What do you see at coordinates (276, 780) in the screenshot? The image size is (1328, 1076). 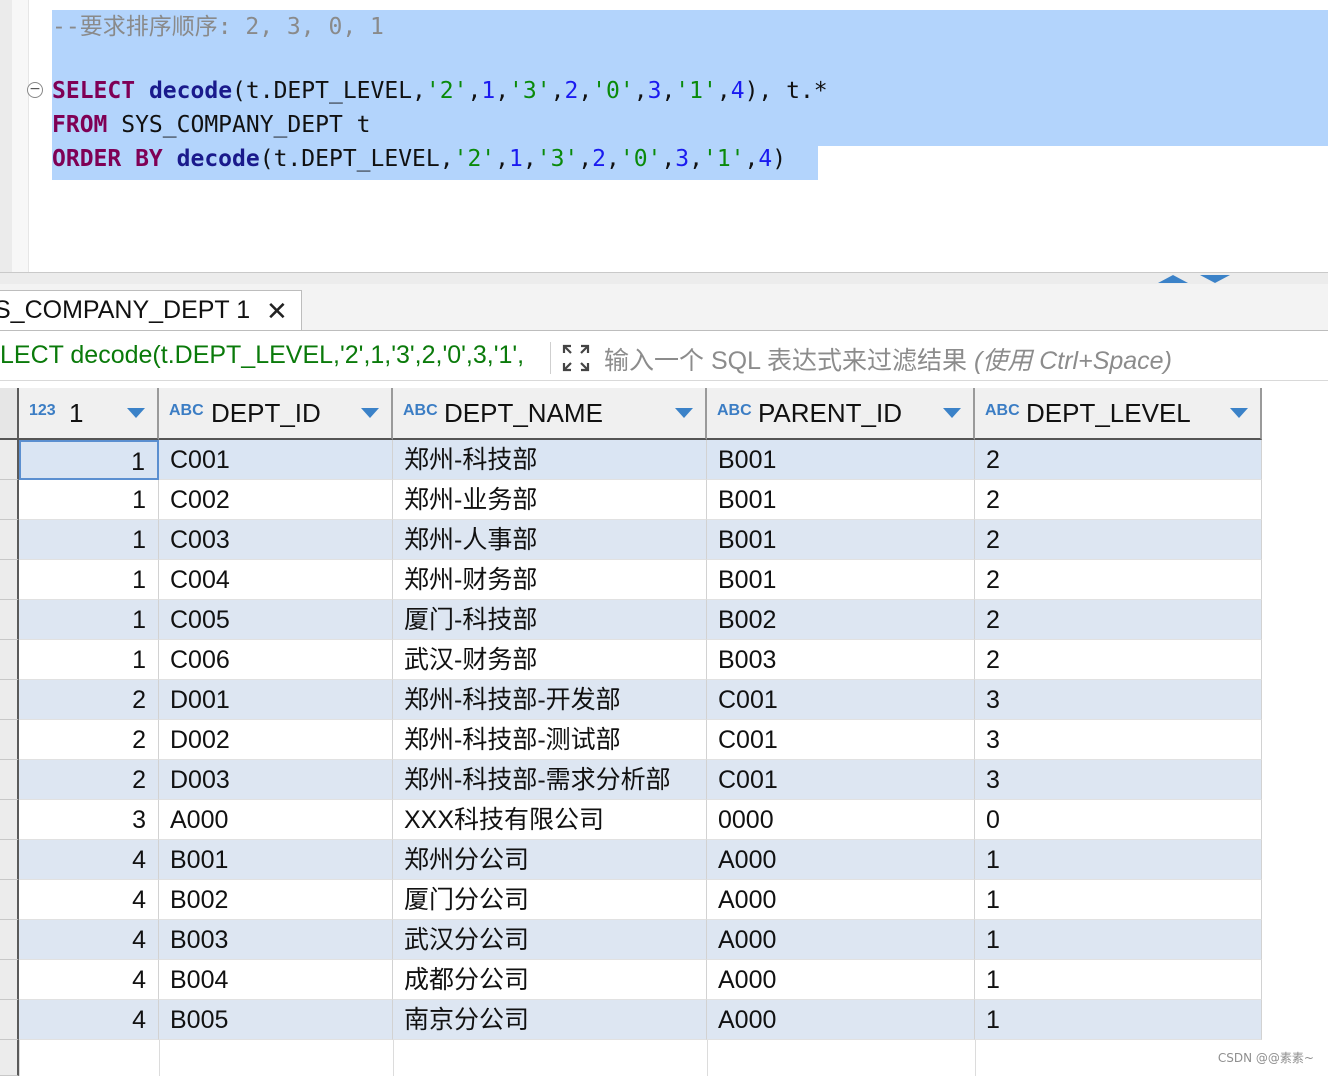 I see `table-cell: D003` at bounding box center [276, 780].